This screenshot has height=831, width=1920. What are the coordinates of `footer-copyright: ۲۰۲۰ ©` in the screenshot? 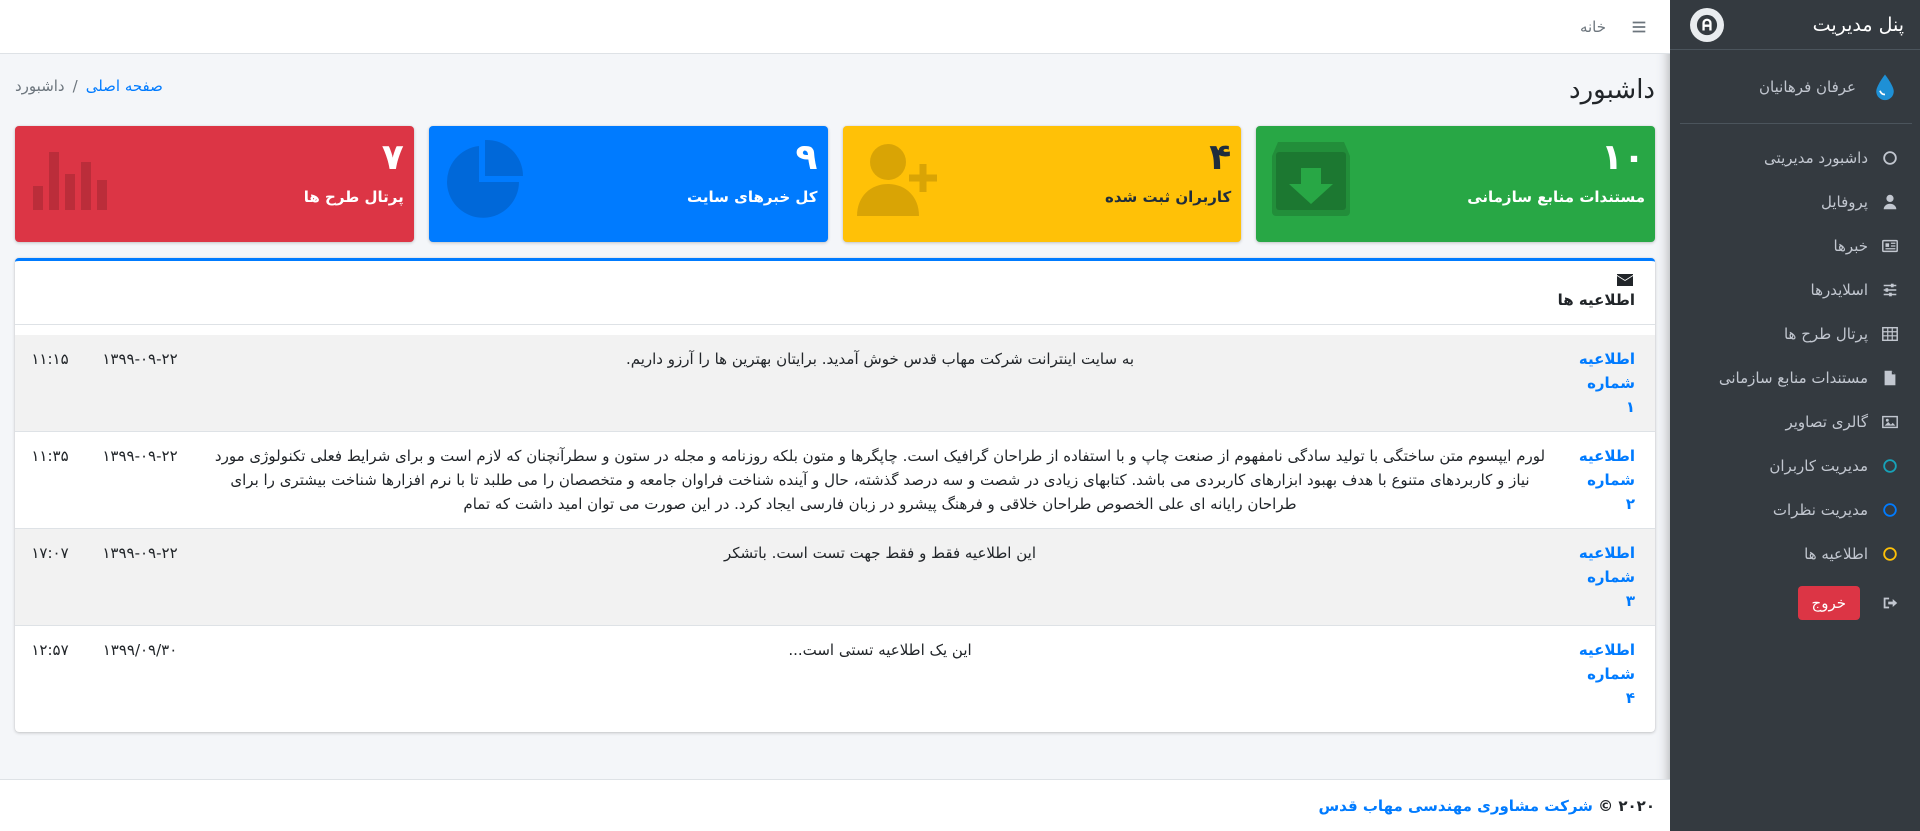 It's located at (1626, 805).